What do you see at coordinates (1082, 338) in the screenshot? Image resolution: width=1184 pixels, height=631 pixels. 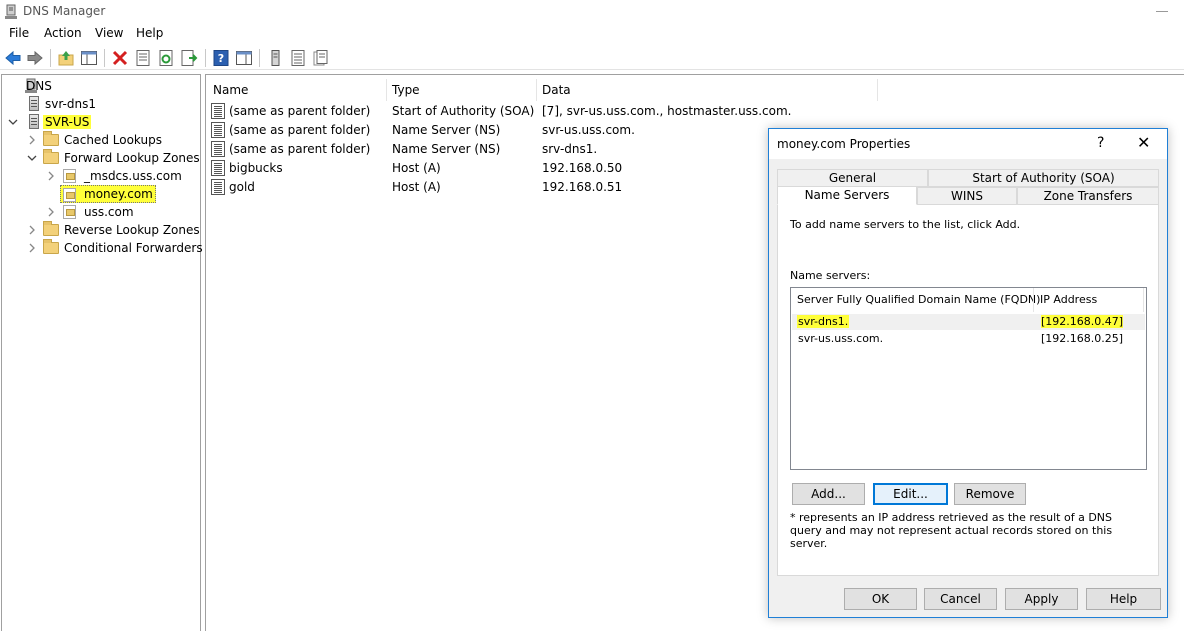 I see `server-ip: [192.168.0.25]` at bounding box center [1082, 338].